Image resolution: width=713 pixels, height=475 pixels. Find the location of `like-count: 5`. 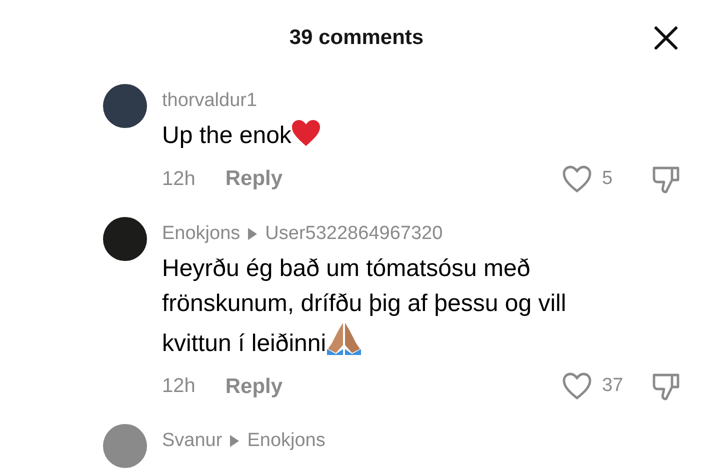

like-count: 5 is located at coordinates (608, 178).